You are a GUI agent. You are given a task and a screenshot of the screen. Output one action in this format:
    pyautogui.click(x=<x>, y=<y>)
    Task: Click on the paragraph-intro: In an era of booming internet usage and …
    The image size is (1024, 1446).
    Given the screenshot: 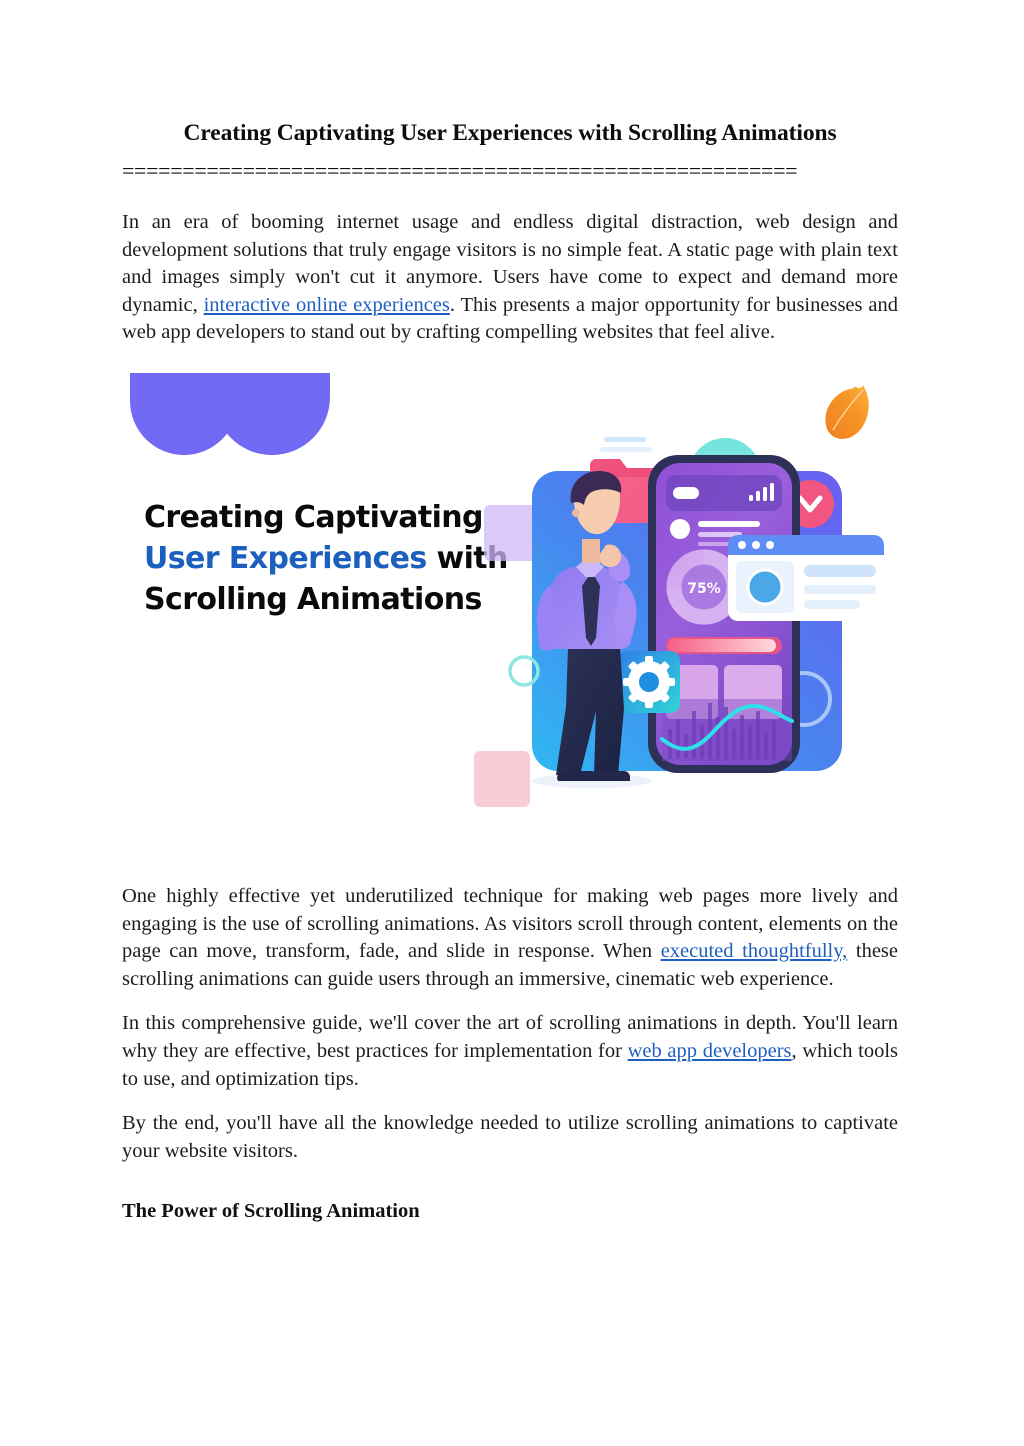 What is the action you would take?
    pyautogui.click(x=510, y=278)
    